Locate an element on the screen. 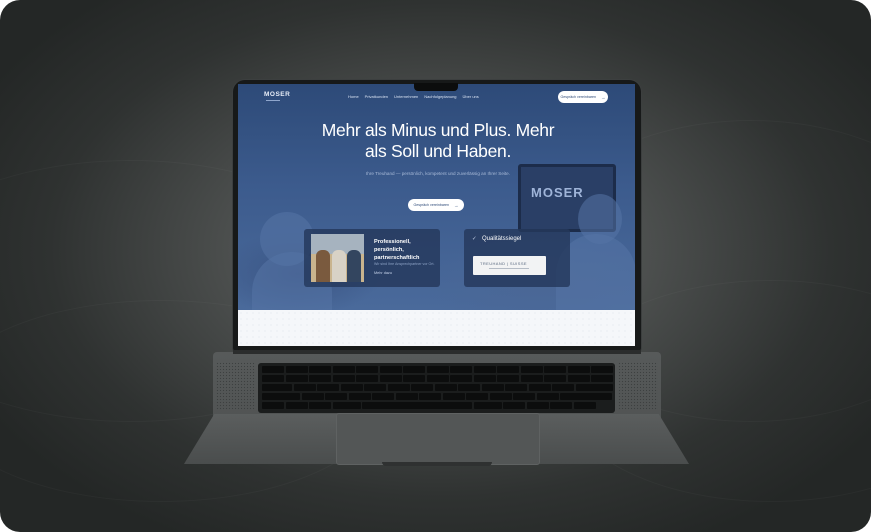 The height and width of the screenshot is (532, 871). nav-link-ueber-uns: Über uns is located at coordinates (471, 96).